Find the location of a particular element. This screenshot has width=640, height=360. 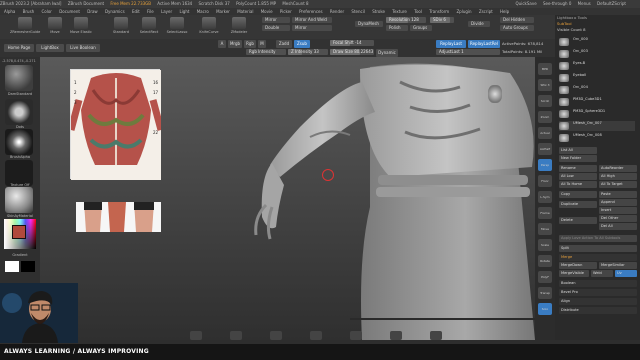

menu-movie: Movie is located at coordinates (267, 11).